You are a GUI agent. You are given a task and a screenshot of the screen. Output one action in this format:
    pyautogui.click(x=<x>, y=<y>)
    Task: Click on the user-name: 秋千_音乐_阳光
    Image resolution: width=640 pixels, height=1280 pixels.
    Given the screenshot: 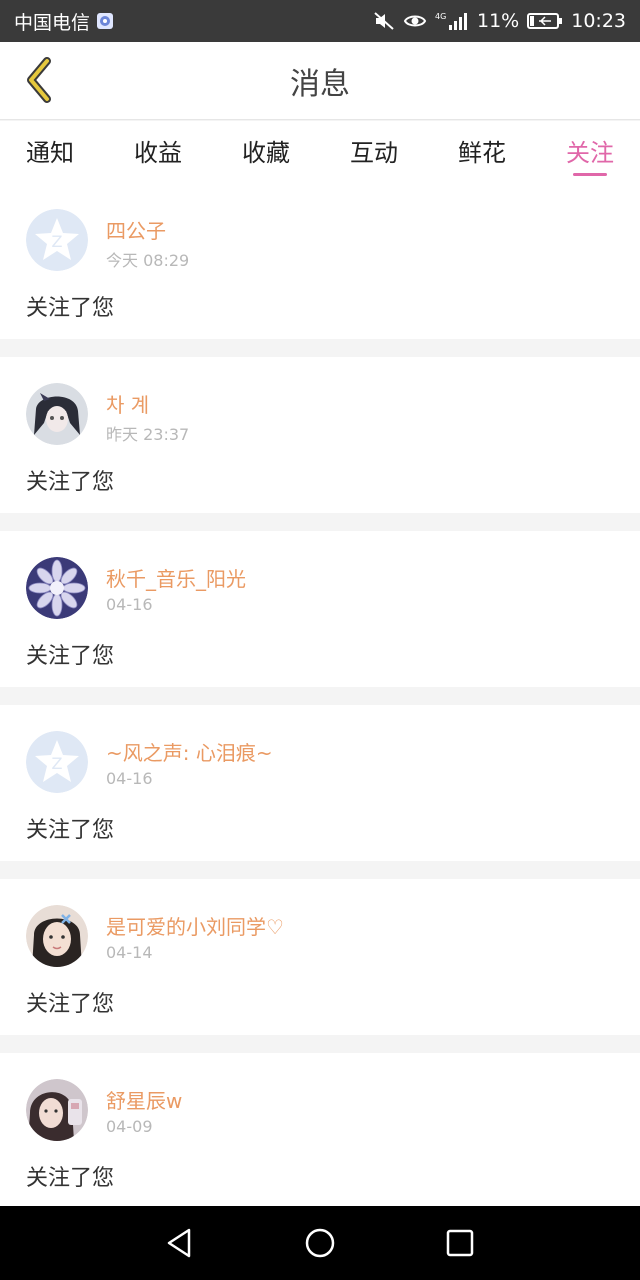 What is the action you would take?
    pyautogui.click(x=176, y=577)
    